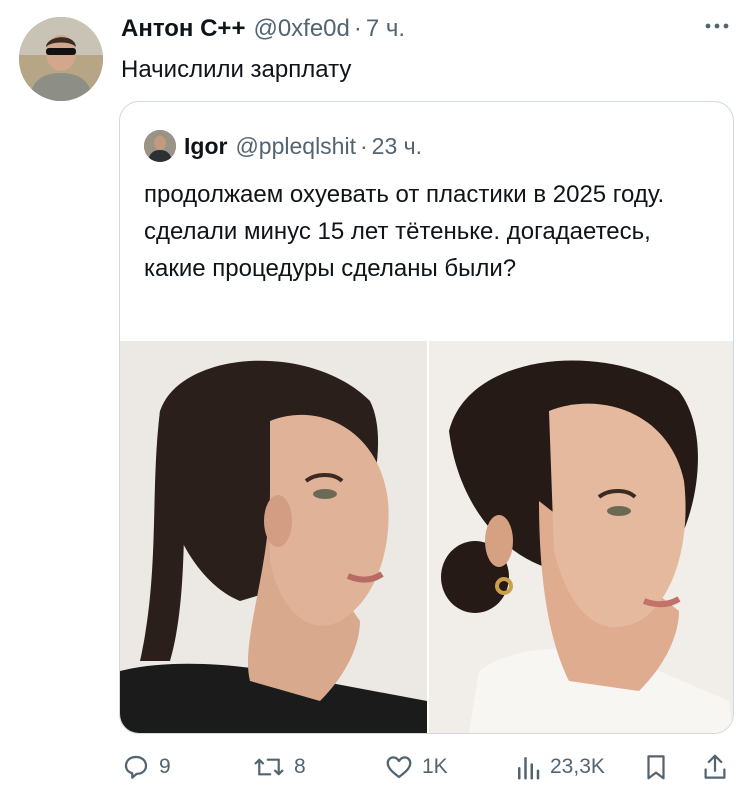 This screenshot has width=751, height=800. What do you see at coordinates (397, 146) in the screenshot?
I see `quote-time: 23 ч.` at bounding box center [397, 146].